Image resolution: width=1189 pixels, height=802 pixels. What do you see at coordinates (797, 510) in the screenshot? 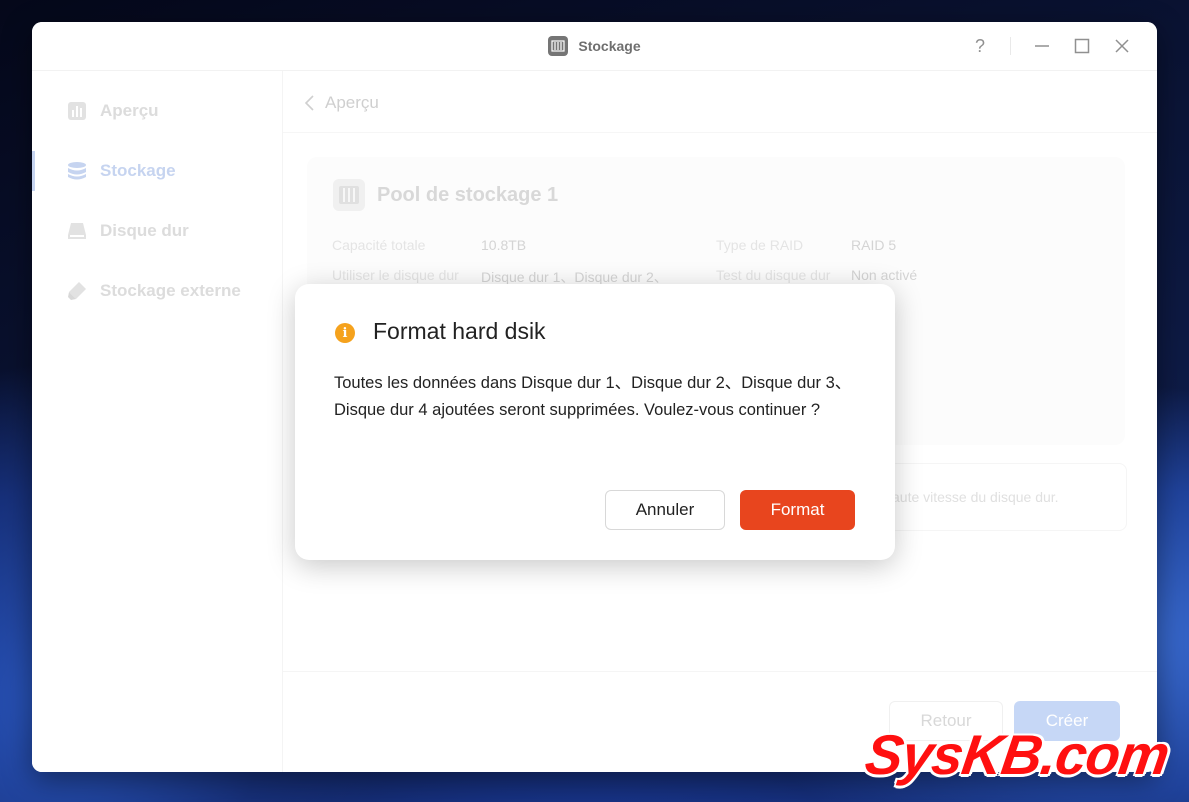
I see `format-button: Format` at bounding box center [797, 510].